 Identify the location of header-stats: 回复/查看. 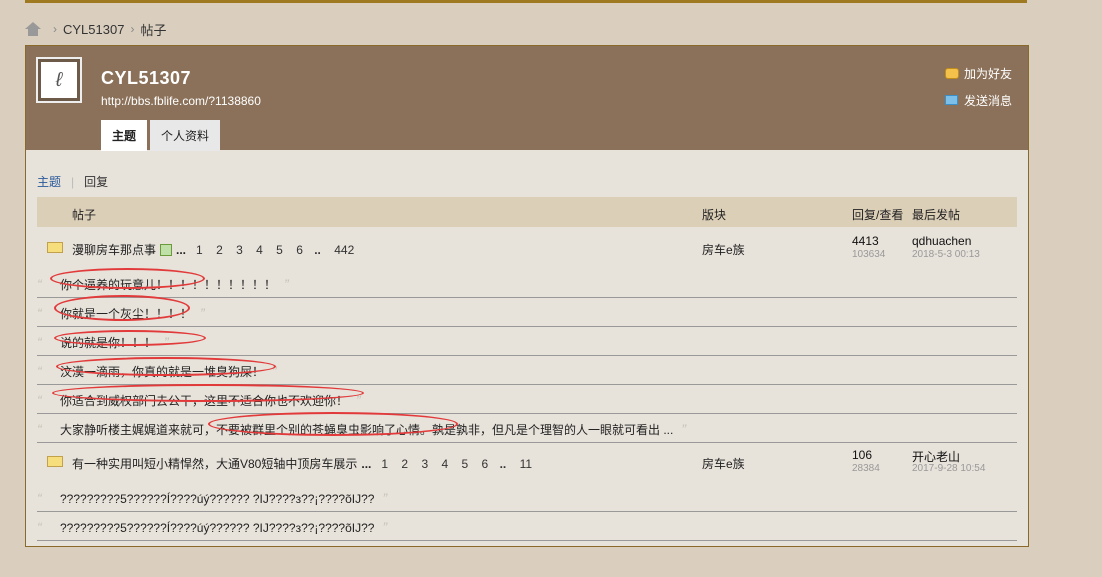
(878, 215).